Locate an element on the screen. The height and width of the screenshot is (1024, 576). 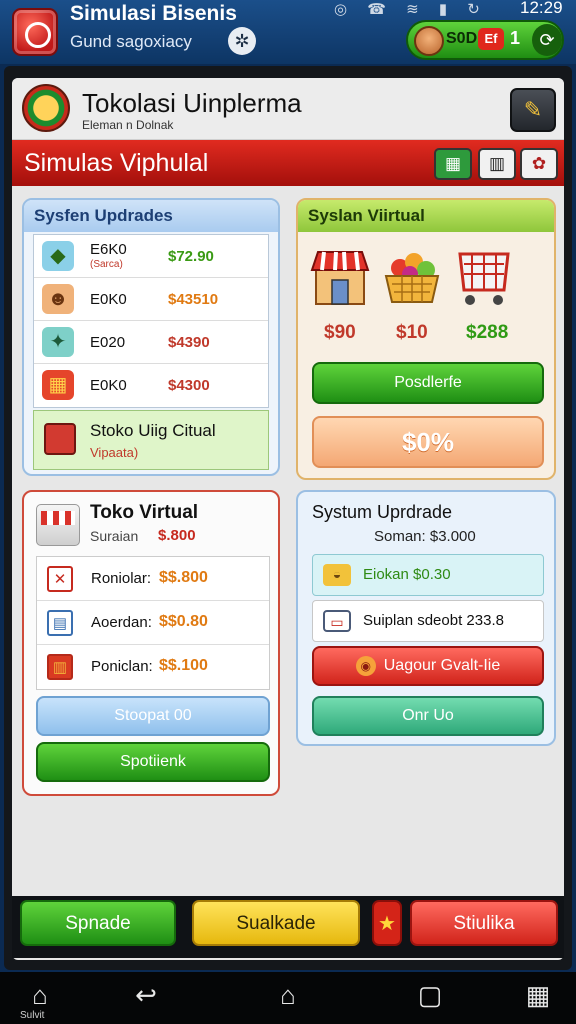
x-box-icon: ✕ is located at coordinates (60, 579).